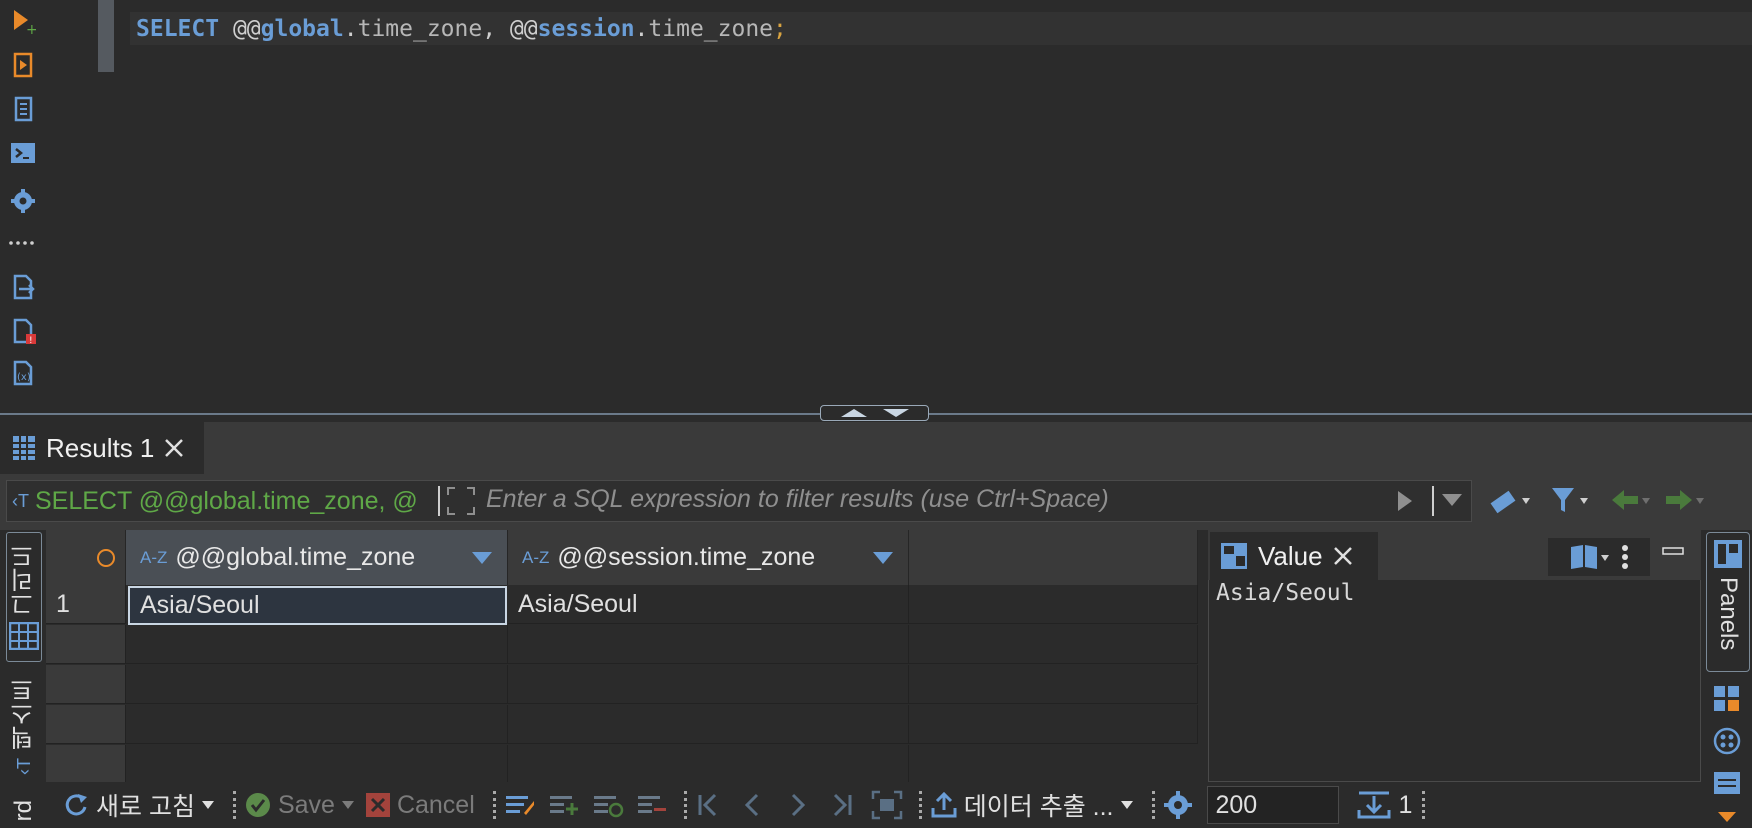 This screenshot has height=828, width=1752. I want to click on problem-file-icon: !, so click(23, 331).